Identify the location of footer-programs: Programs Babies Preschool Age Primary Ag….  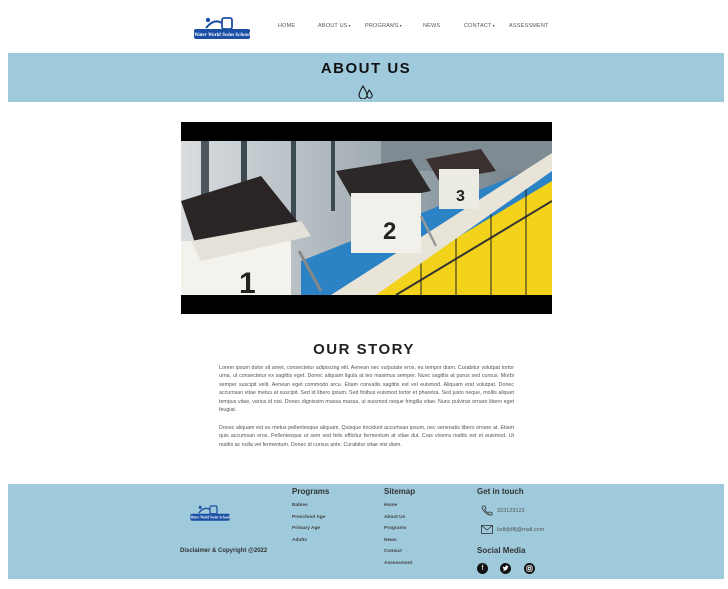
(310, 518).